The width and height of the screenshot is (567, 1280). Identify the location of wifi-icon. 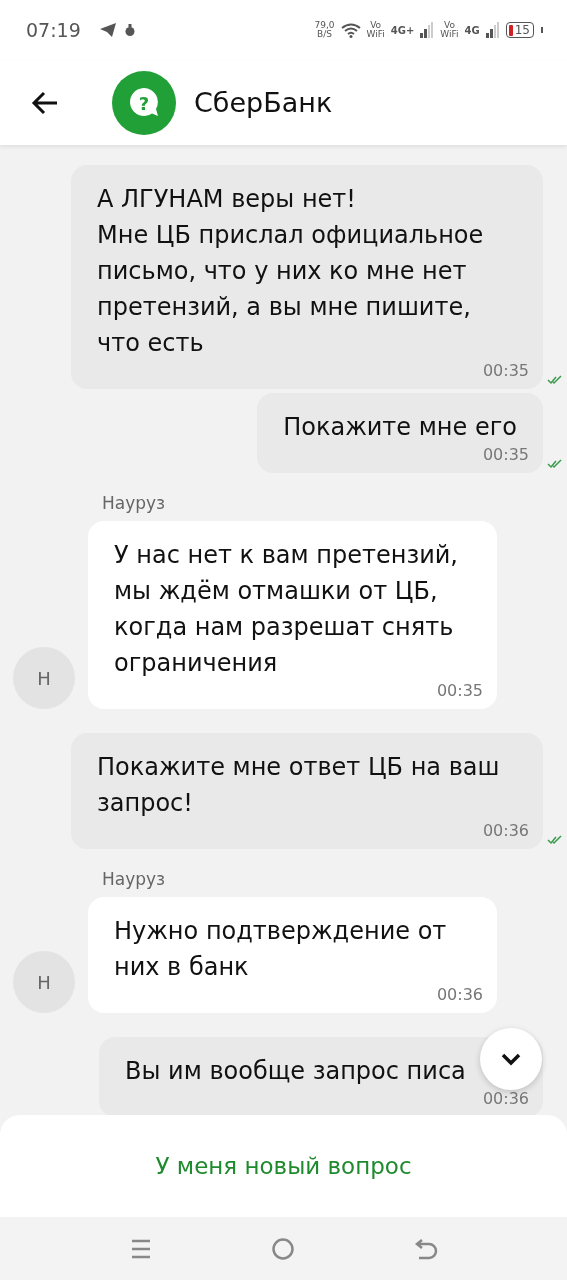
(350, 30).